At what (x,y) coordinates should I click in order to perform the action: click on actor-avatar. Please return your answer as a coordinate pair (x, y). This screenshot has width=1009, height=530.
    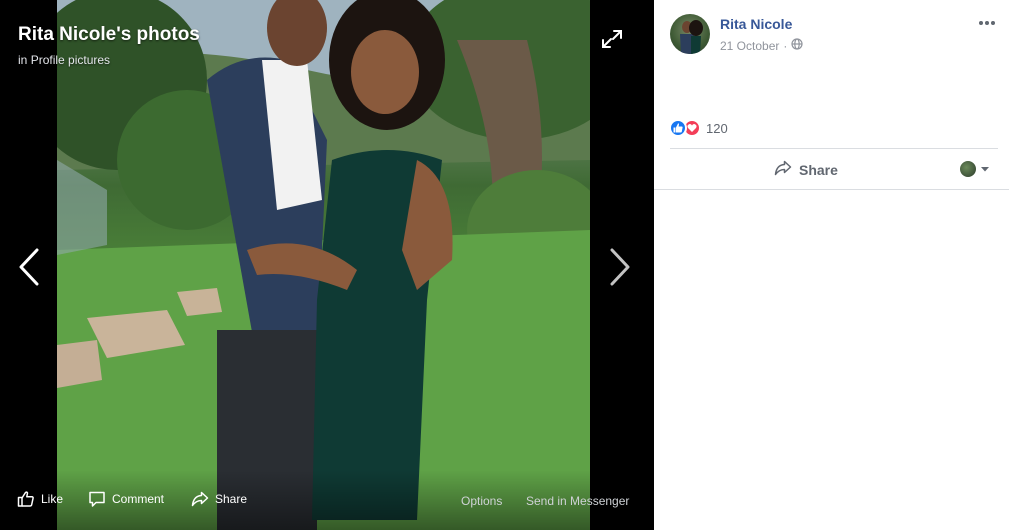
    Looking at the image, I should click on (968, 169).